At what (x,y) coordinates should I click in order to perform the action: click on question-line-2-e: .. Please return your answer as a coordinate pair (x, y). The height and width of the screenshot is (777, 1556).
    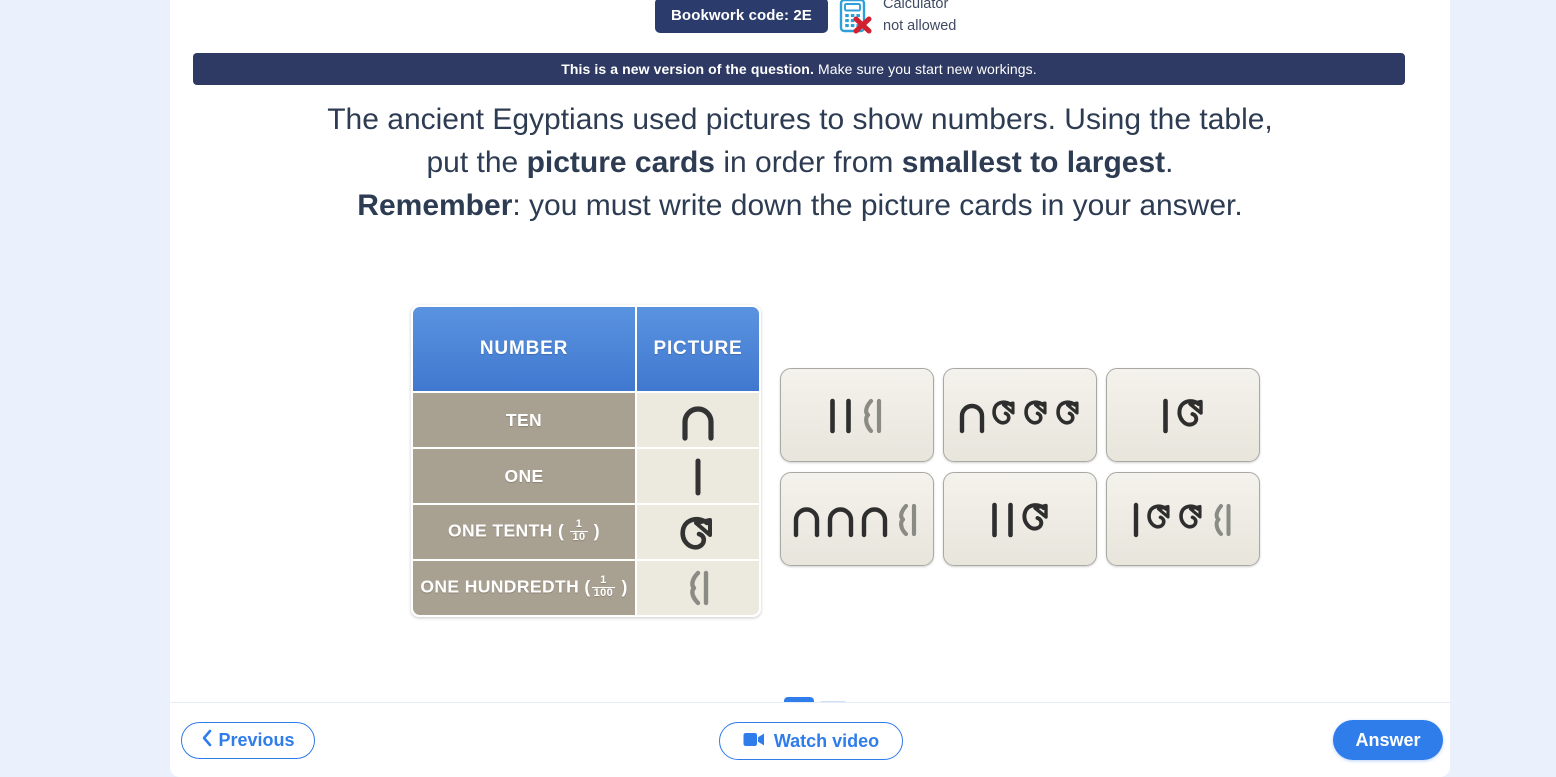
    Looking at the image, I should click on (1169, 162).